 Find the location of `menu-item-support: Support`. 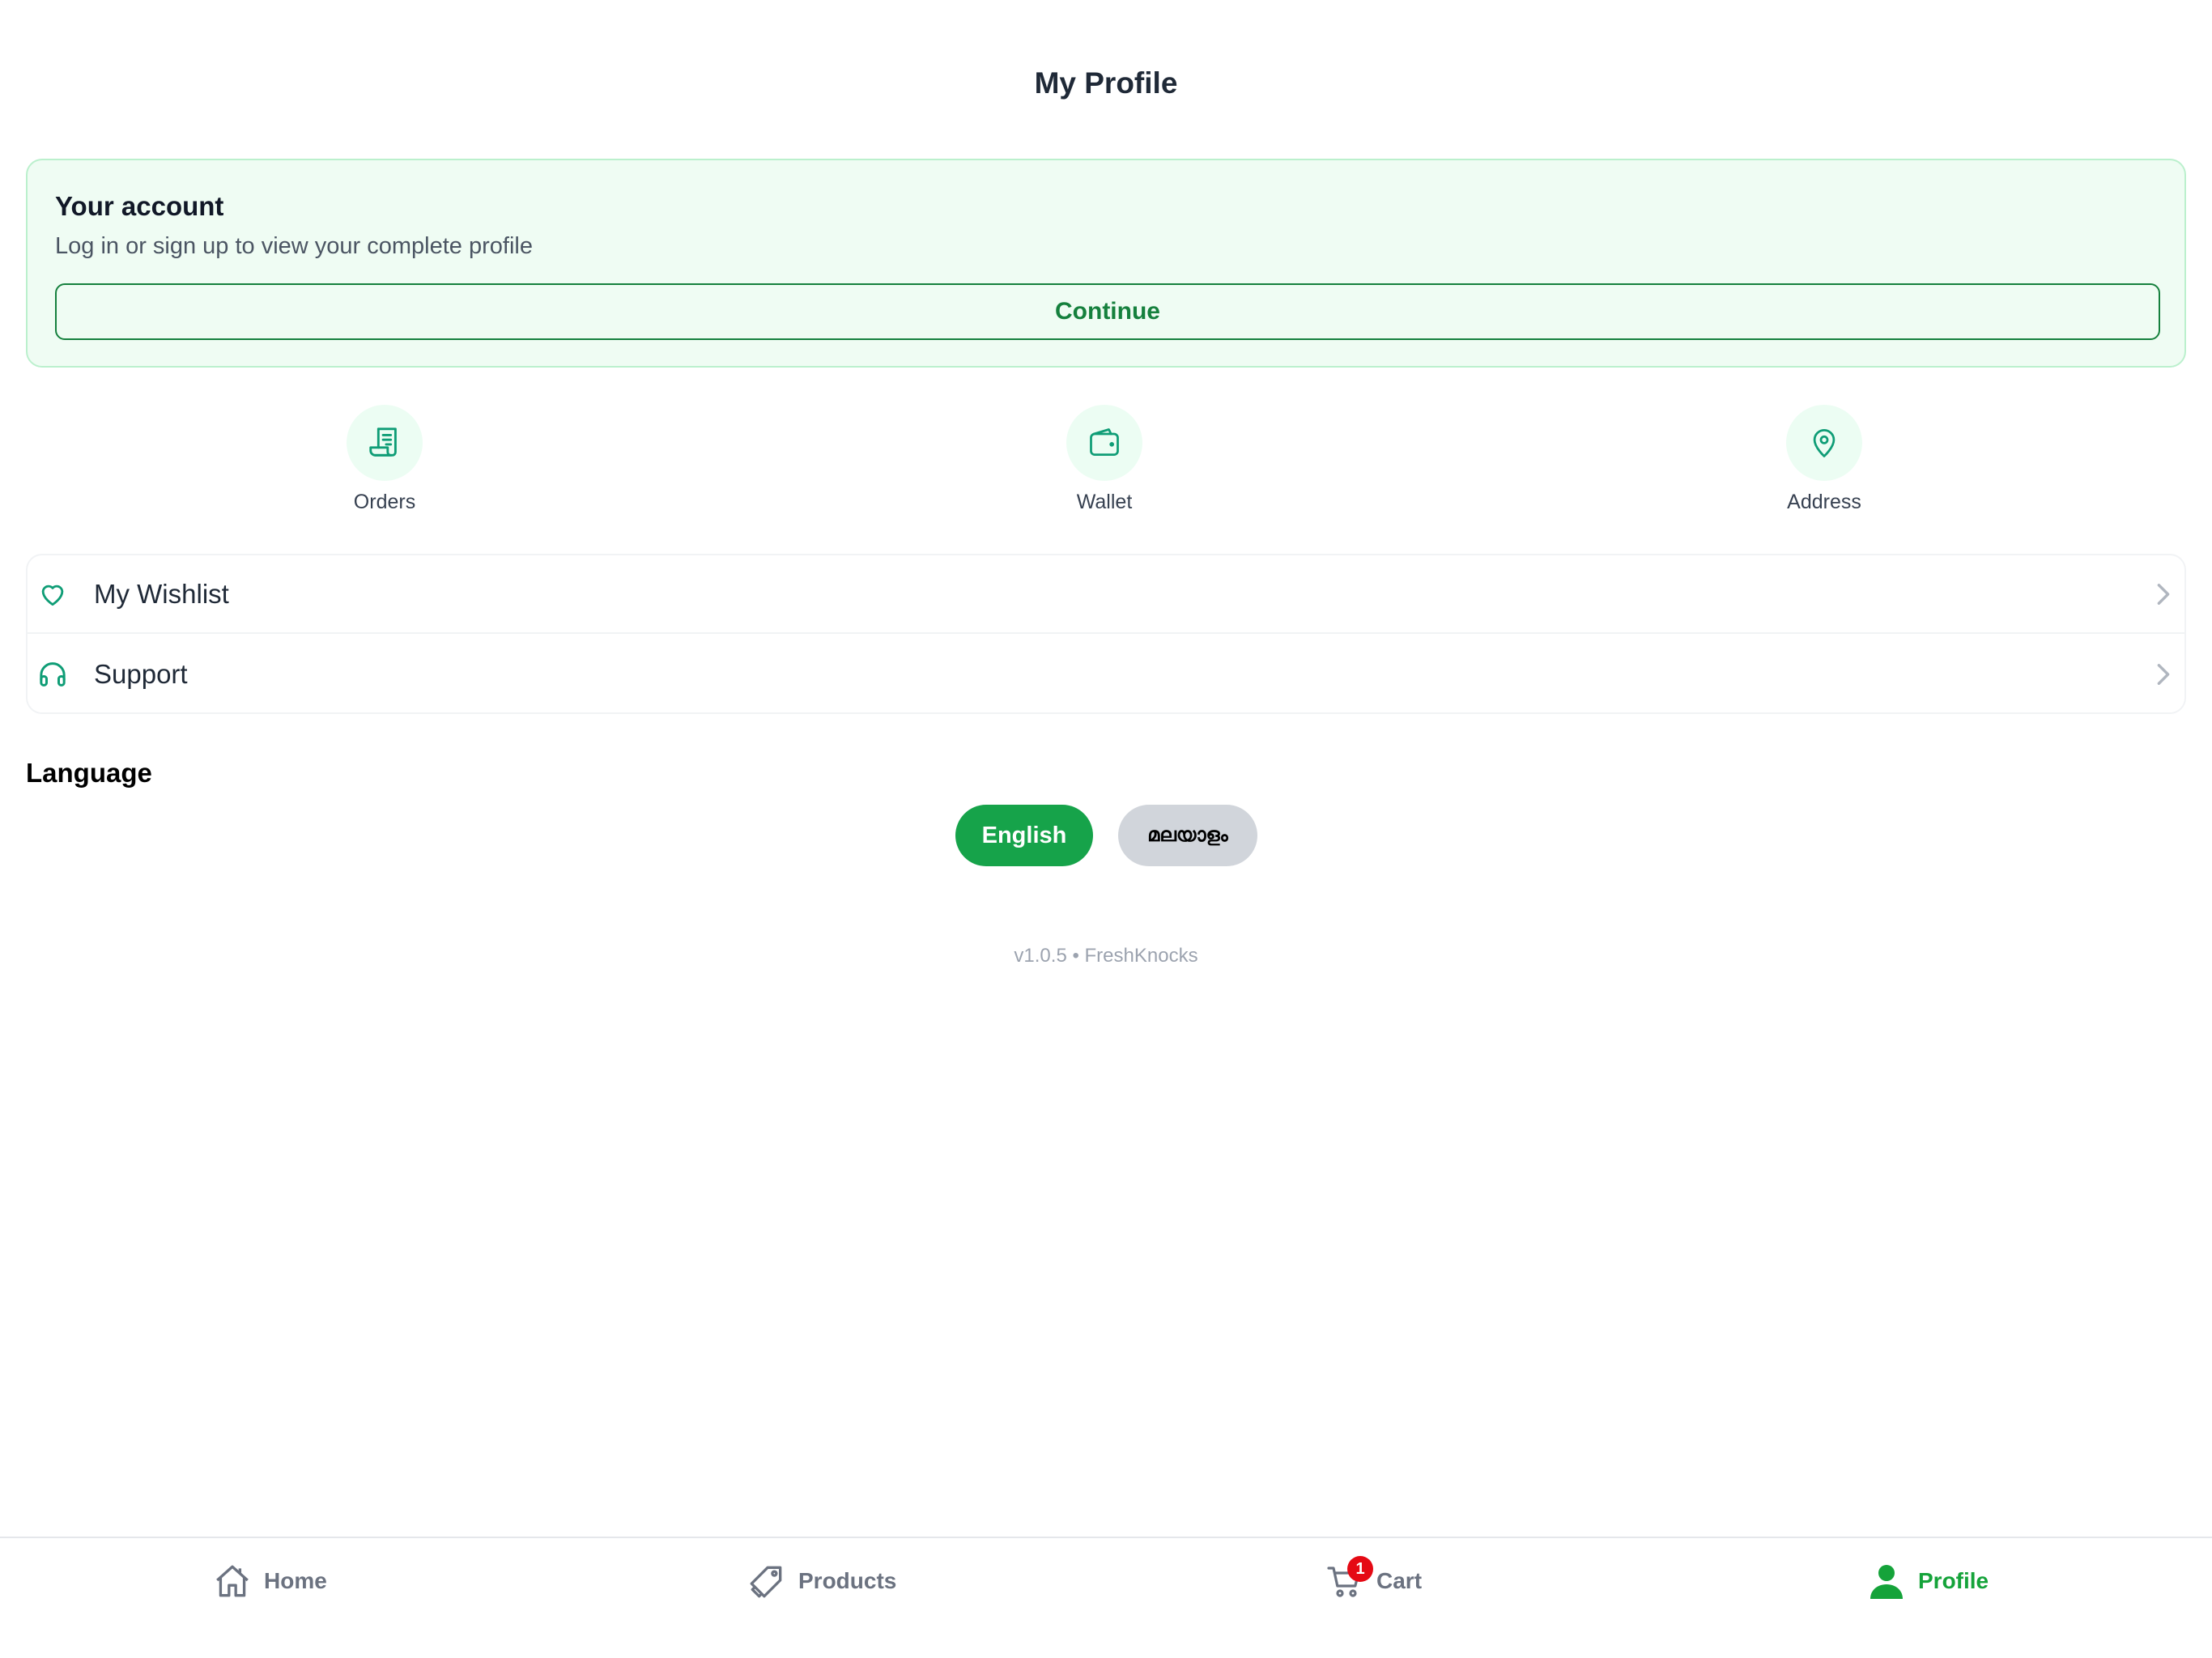

menu-item-support: Support is located at coordinates (1106, 674).